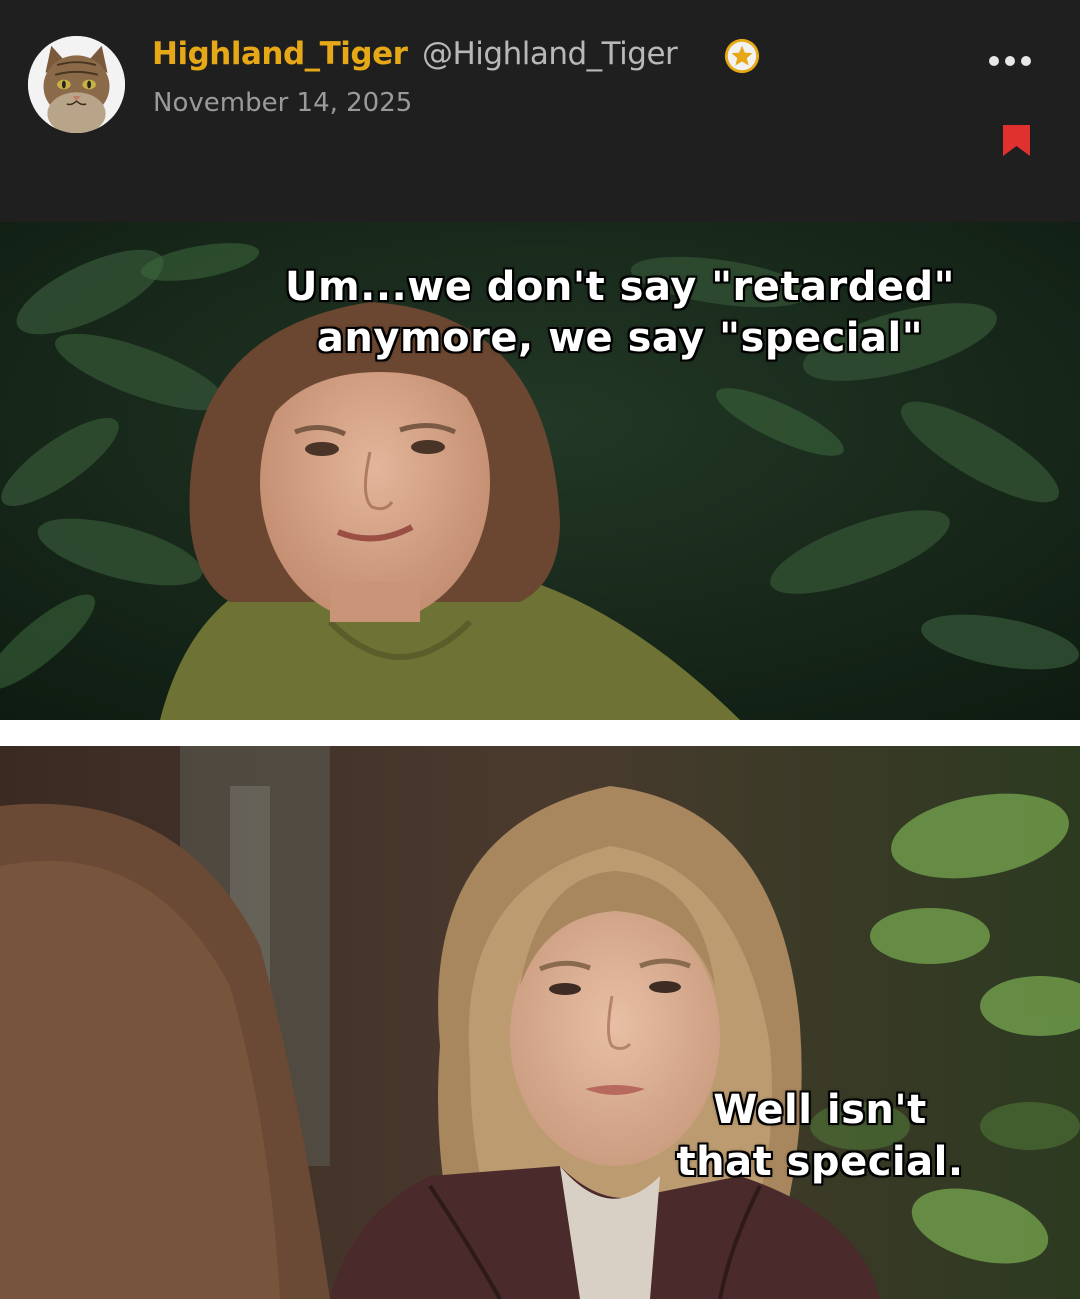 The image size is (1080, 1299). Describe the element at coordinates (620, 337) in the screenshot. I see `top-caption-line-2: anymore, we say "special"` at that location.